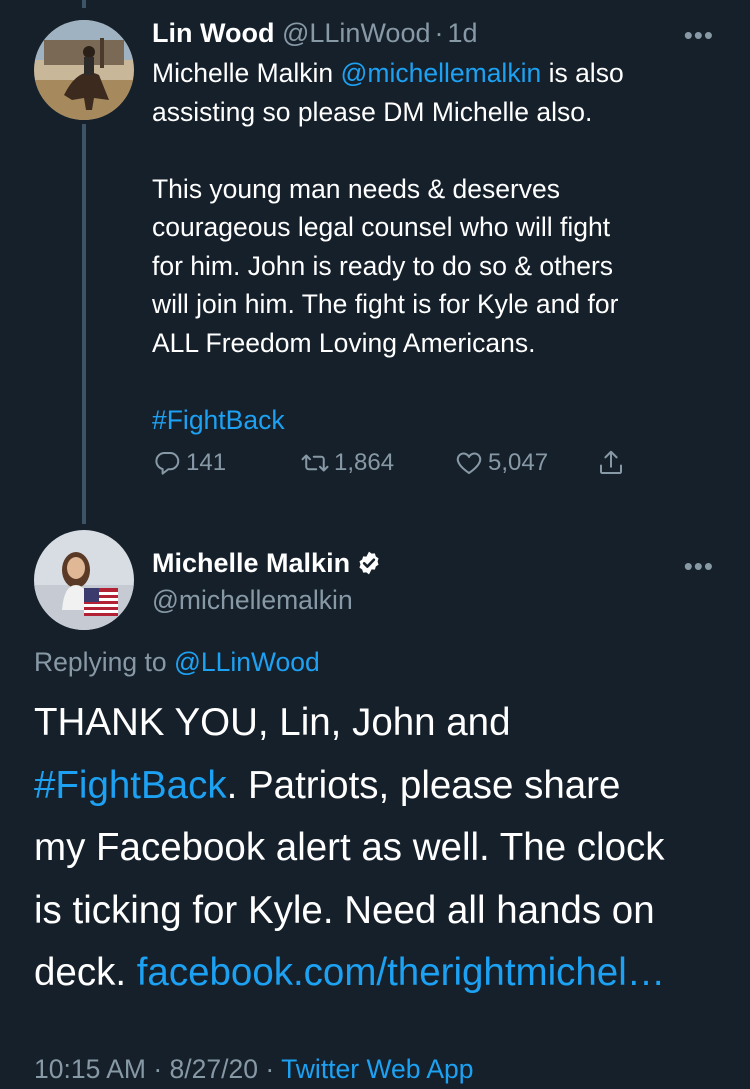 This screenshot has height=1089, width=750. I want to click on tweet-timestamp: 10:15 AM, so click(90, 1069).